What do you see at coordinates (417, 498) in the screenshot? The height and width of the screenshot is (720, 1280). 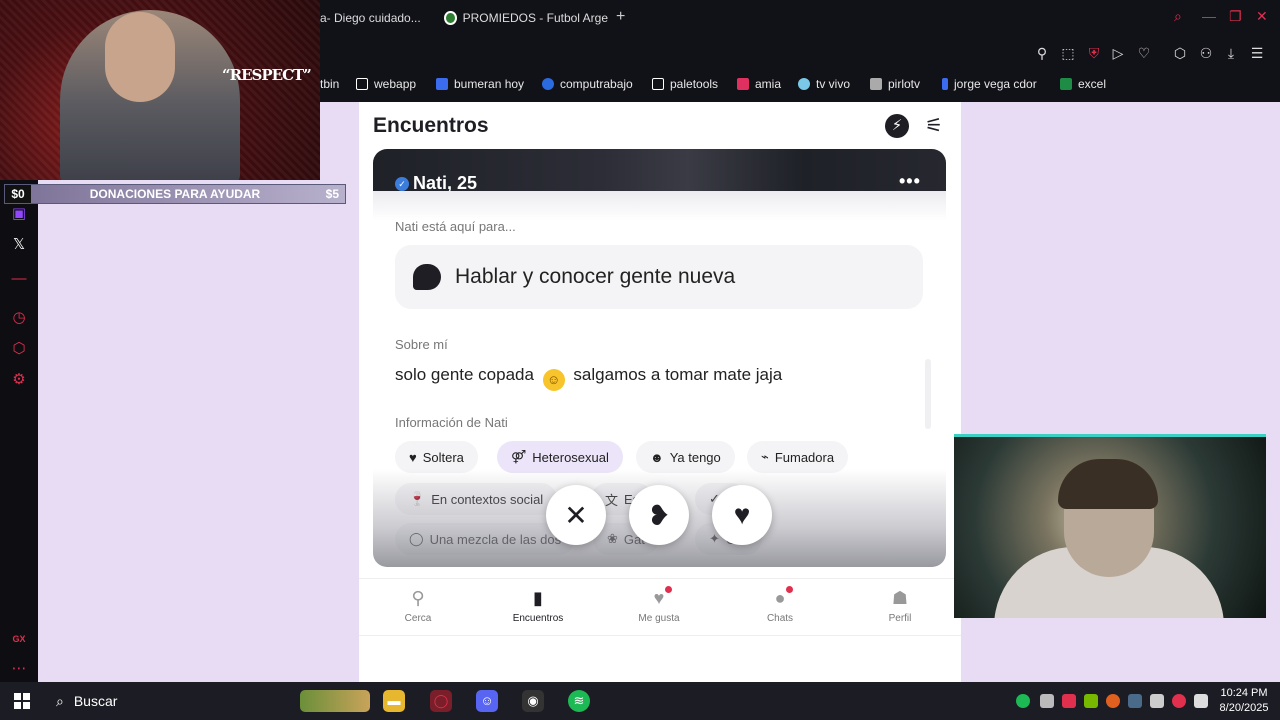 I see `glass-icon: 🍷` at bounding box center [417, 498].